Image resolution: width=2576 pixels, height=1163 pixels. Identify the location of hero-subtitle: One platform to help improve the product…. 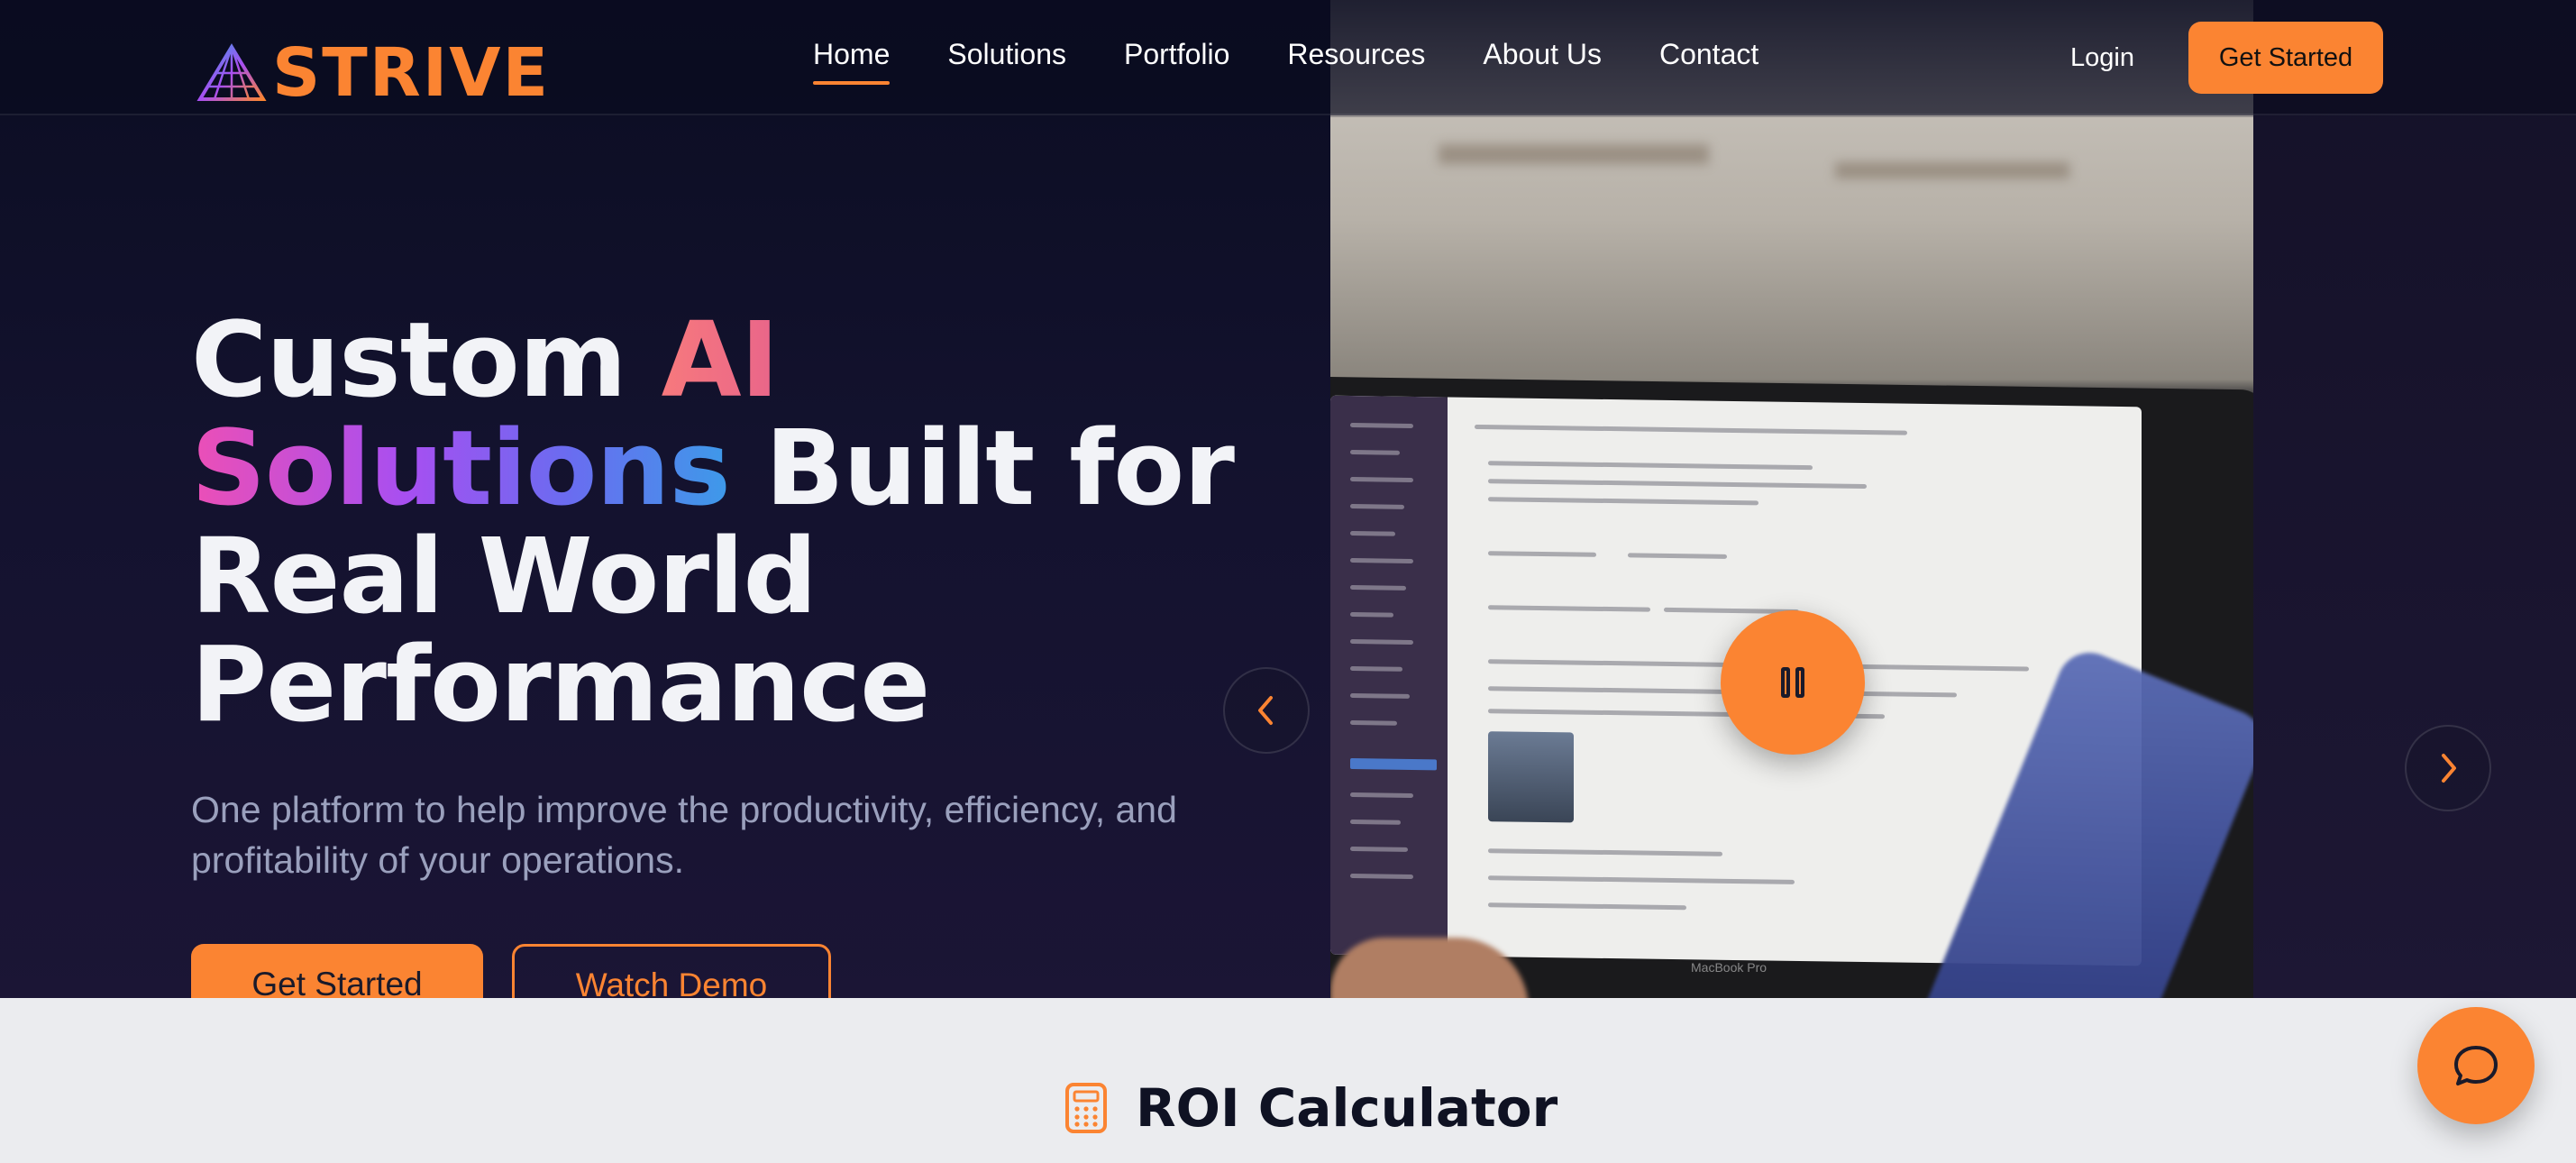
(684, 835).